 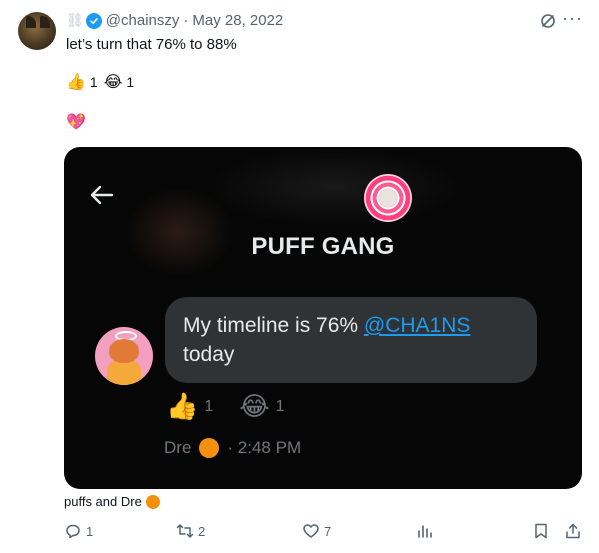 What do you see at coordinates (323, 246) in the screenshot?
I see `group-name: PUFF GANG` at bounding box center [323, 246].